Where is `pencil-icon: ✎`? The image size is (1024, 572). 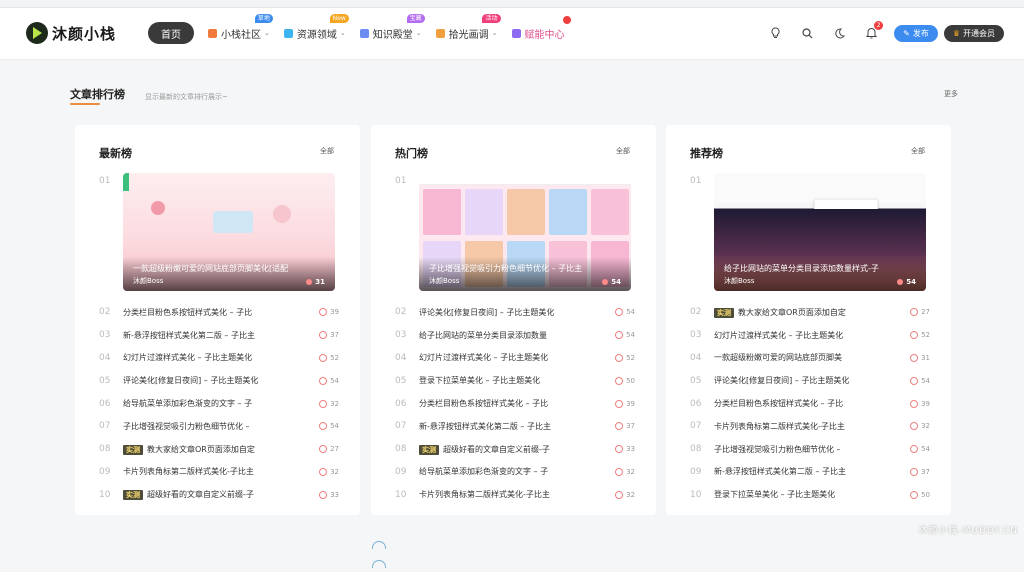 pencil-icon: ✎ is located at coordinates (906, 33).